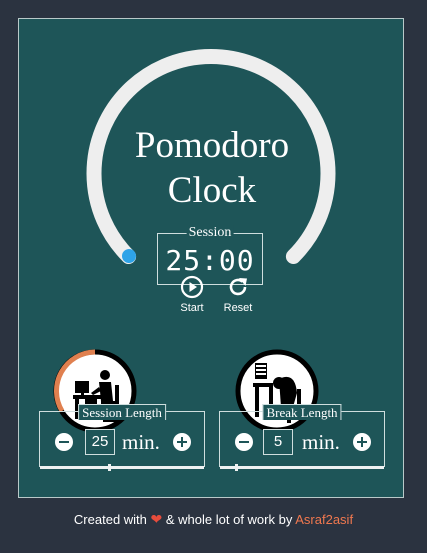 The height and width of the screenshot is (553, 427). Describe the element at coordinates (100, 442) in the screenshot. I see `session-length-input: 25` at that location.